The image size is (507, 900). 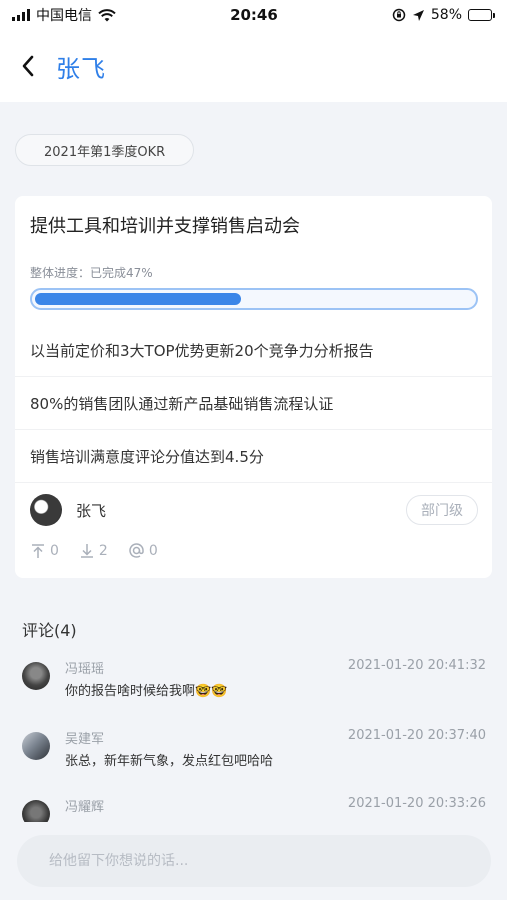 I want to click on okr-period-chip: 2021年第1季度OKR, so click(x=105, y=150).